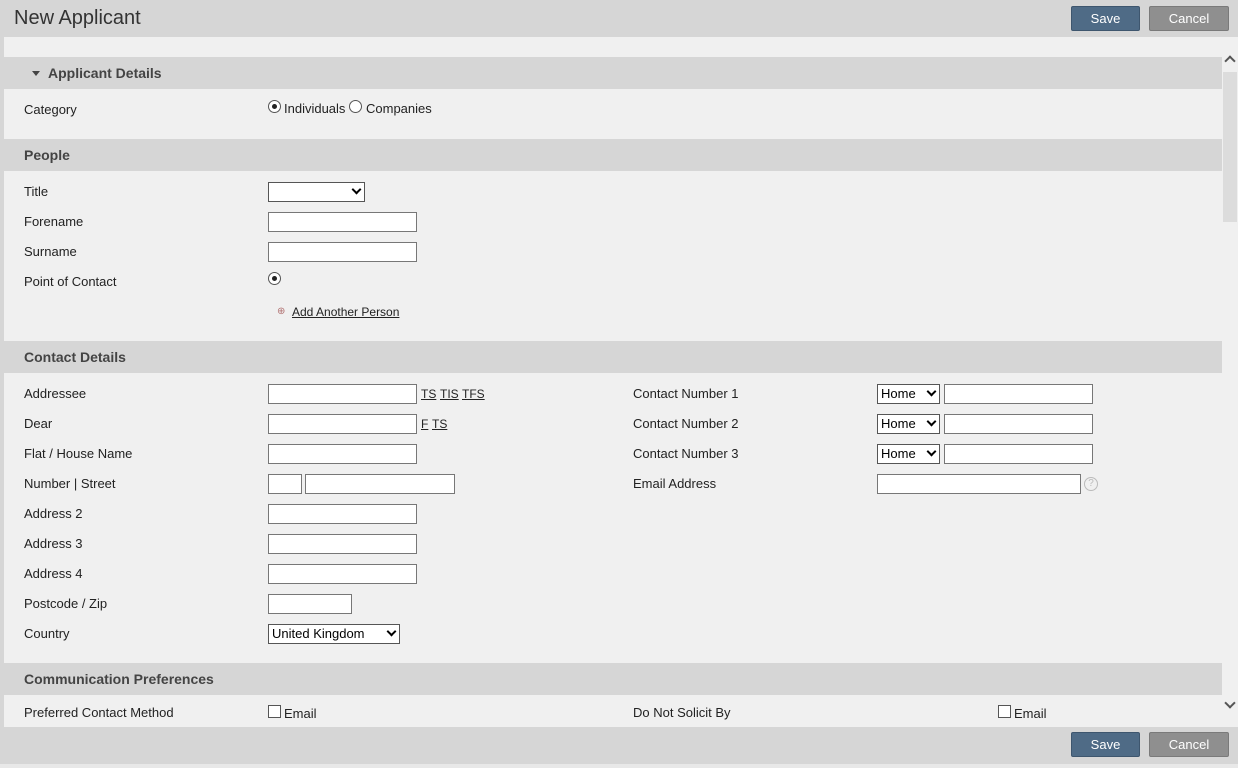 This screenshot has width=1238, height=768. I want to click on contact-number-3-label: Contact Number 3, so click(686, 453).